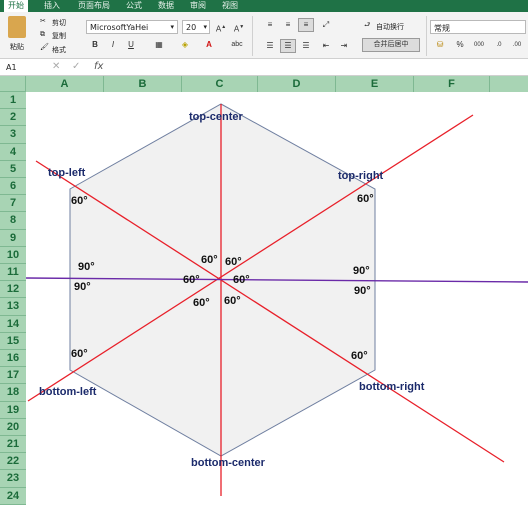 The width and height of the screenshot is (528, 505). I want to click on row-header: 3, so click(13, 135).